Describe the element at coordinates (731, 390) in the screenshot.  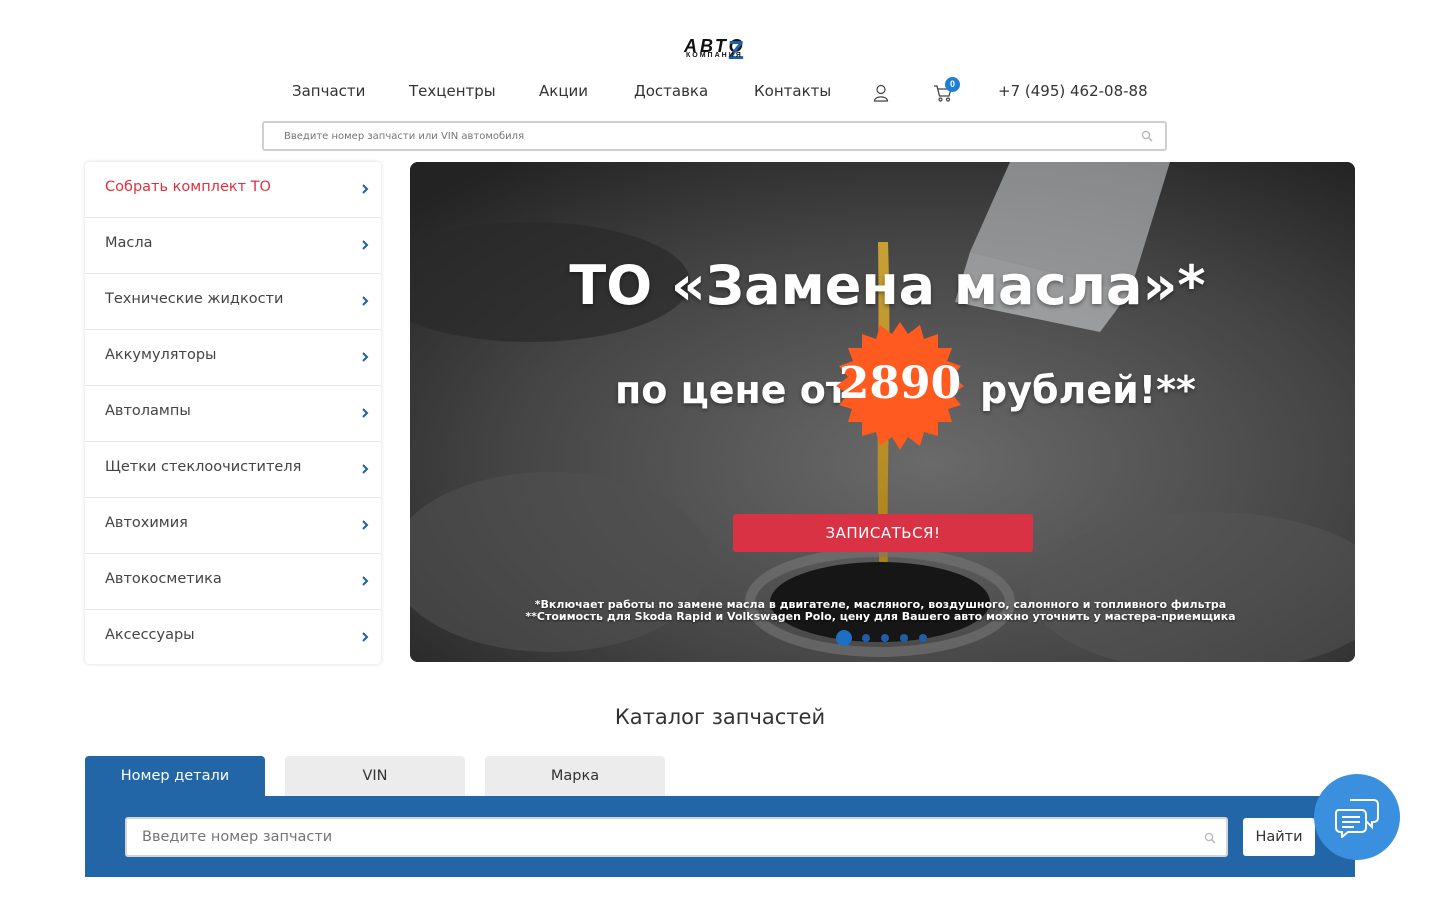
I see `banner-price-prefix: по цене от` at that location.